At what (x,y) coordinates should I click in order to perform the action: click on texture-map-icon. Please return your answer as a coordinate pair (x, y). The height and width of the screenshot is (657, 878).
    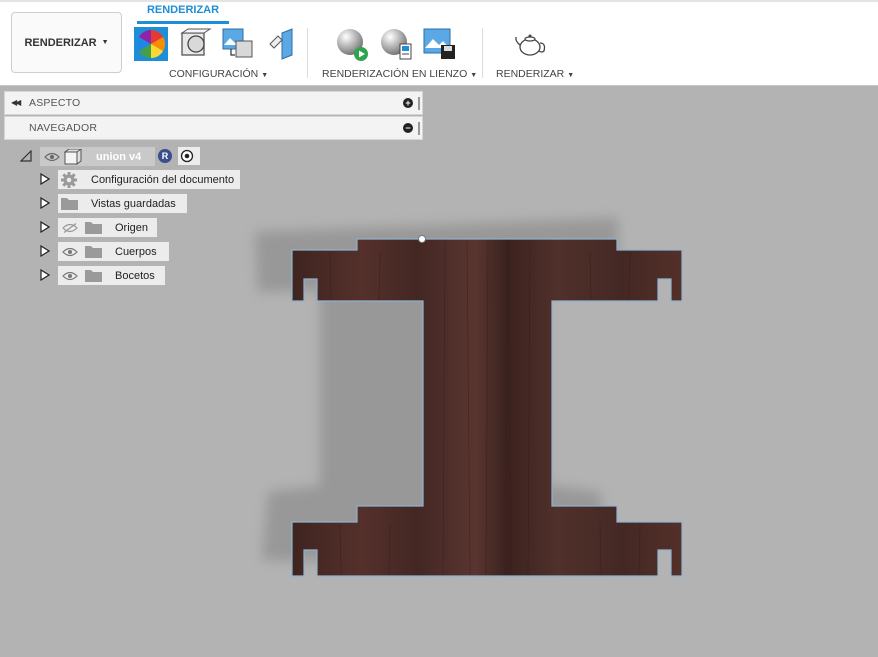
    Looking at the image, I should click on (238, 44).